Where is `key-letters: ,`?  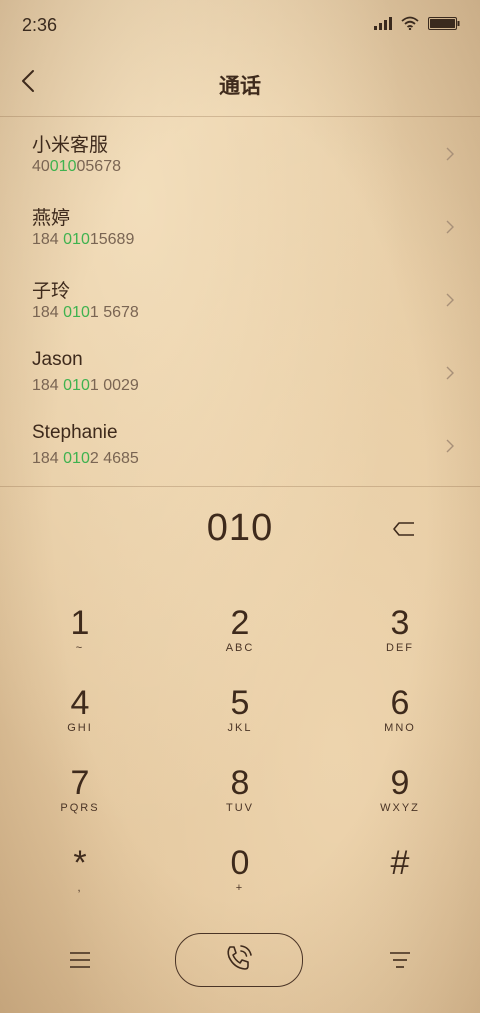 key-letters: , is located at coordinates (80, 888).